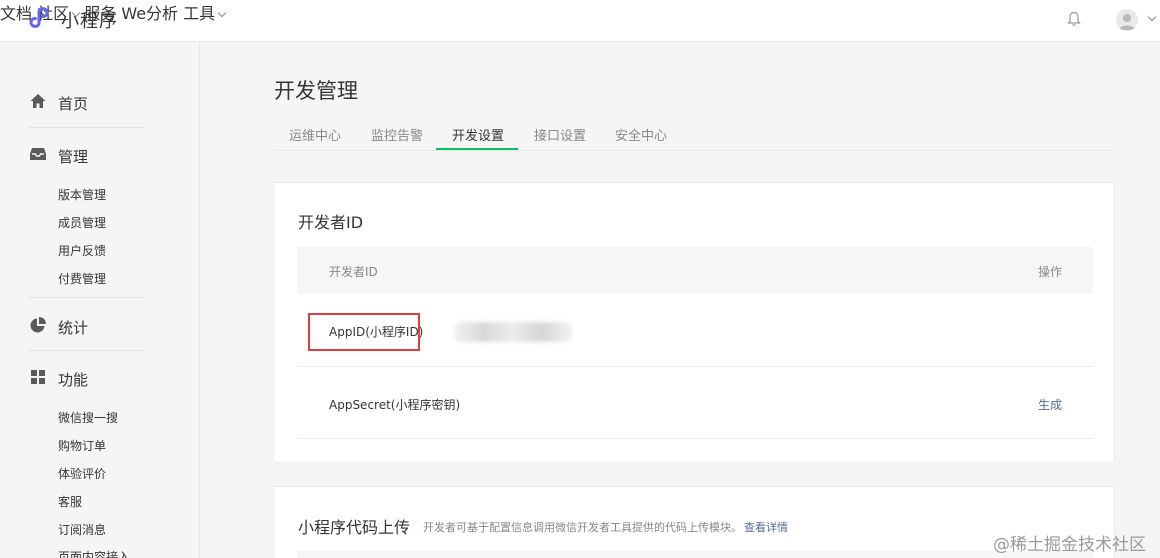 This screenshot has width=1160, height=558. Describe the element at coordinates (73, 379) in the screenshot. I see `sidebar-item-label: 功能` at that location.